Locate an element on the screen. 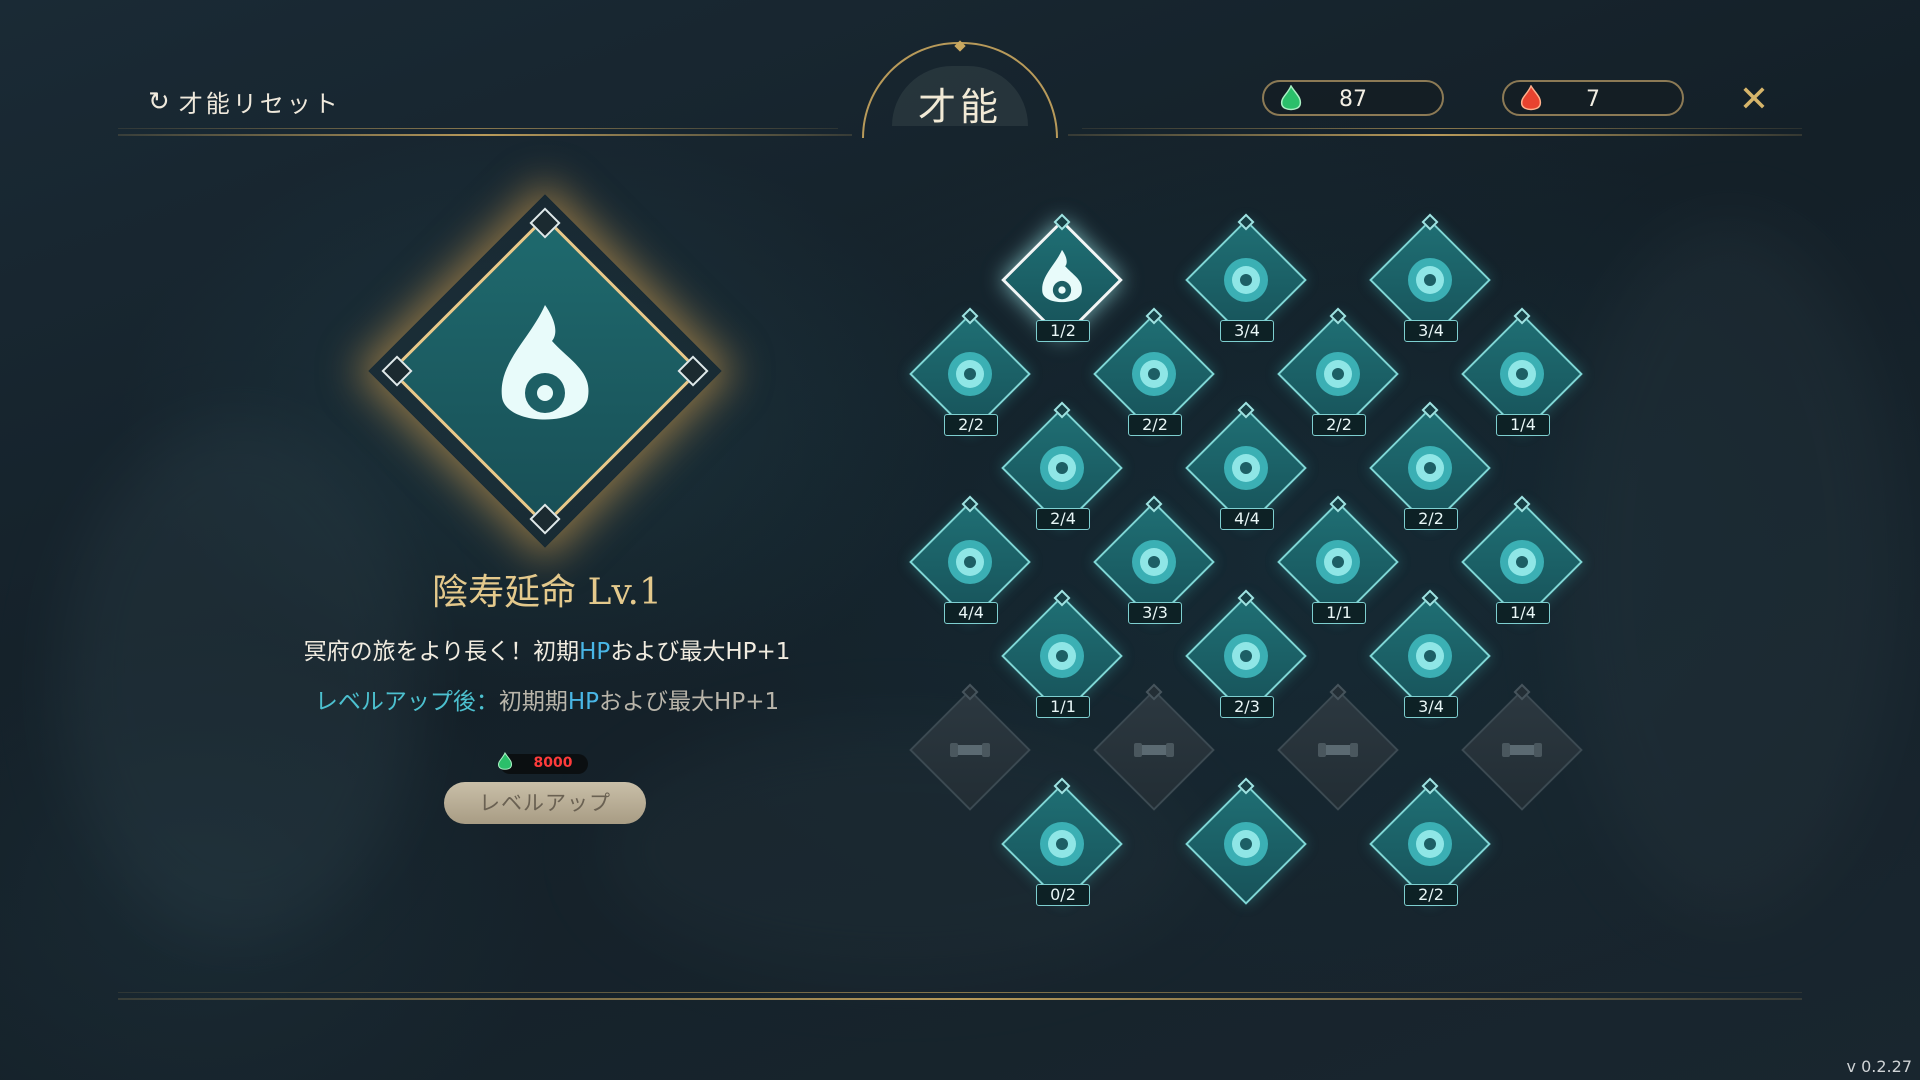  talent-level-badge: 0/2 is located at coordinates (1063, 895).